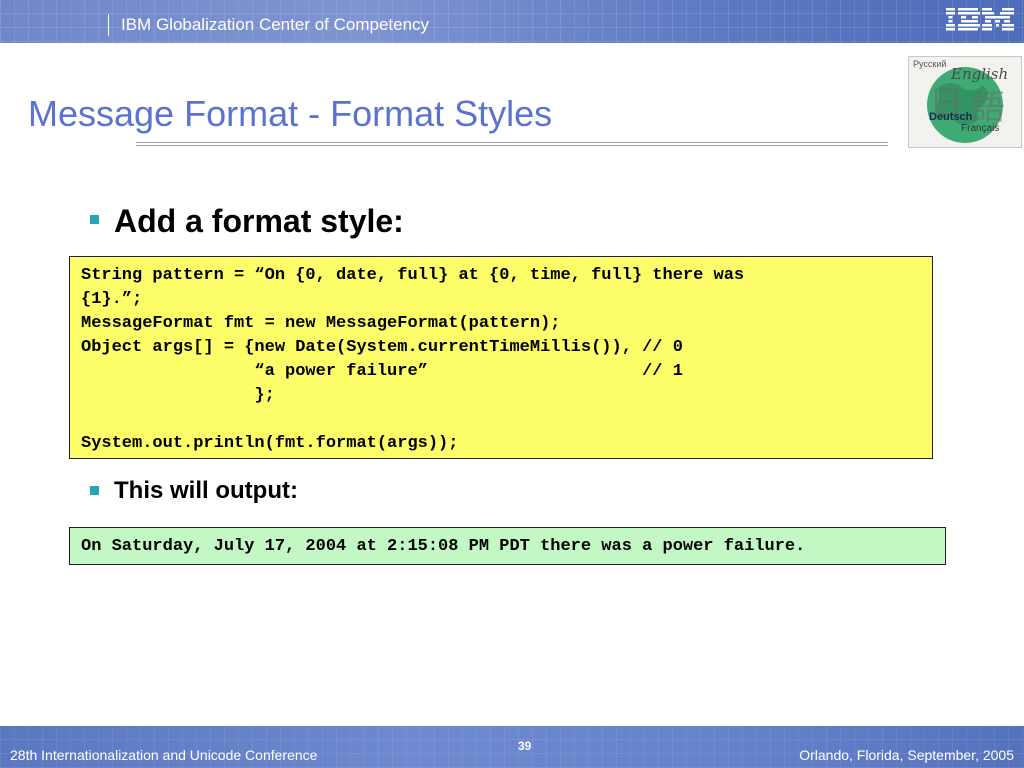  Describe the element at coordinates (270, 443) in the screenshot. I see `code-line: System.out.println(fmt.format(args));` at that location.